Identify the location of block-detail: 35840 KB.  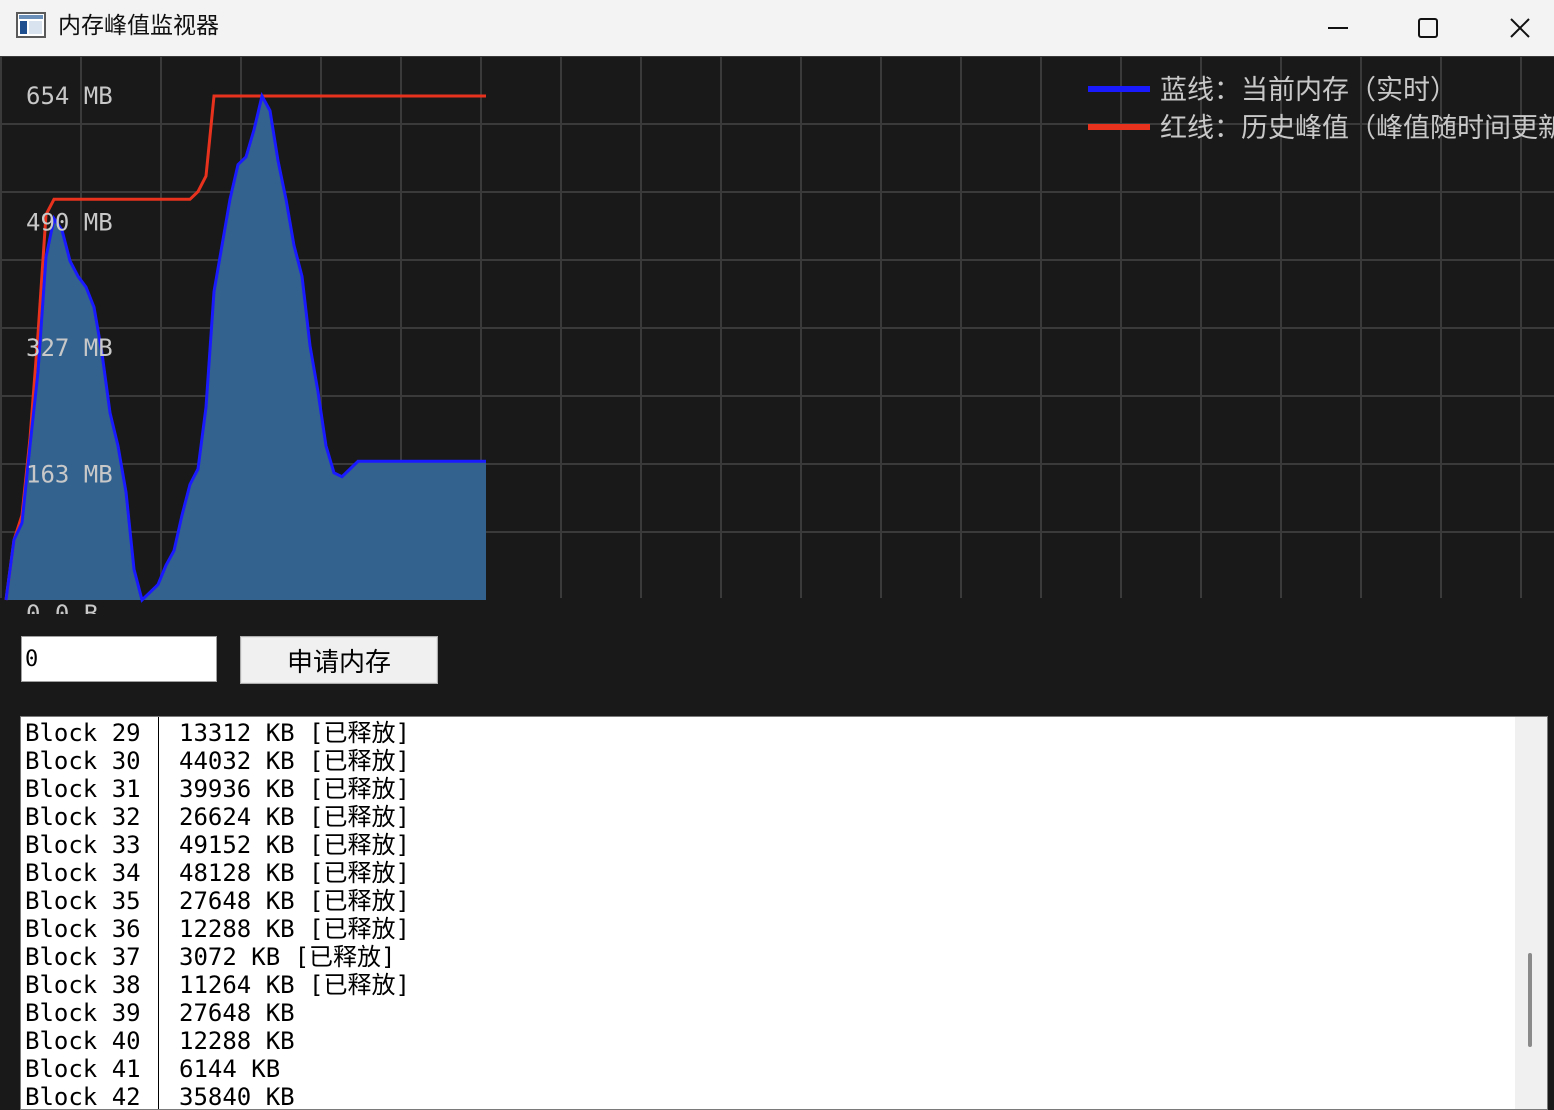
(237, 1096).